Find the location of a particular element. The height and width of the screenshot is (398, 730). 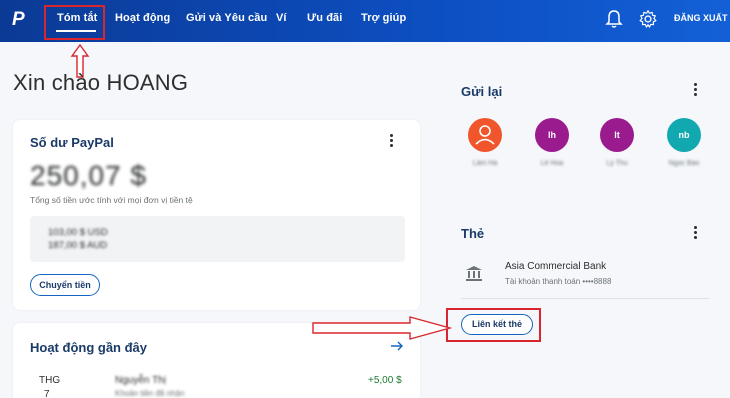

arrow-right-icon is located at coordinates (397, 346).